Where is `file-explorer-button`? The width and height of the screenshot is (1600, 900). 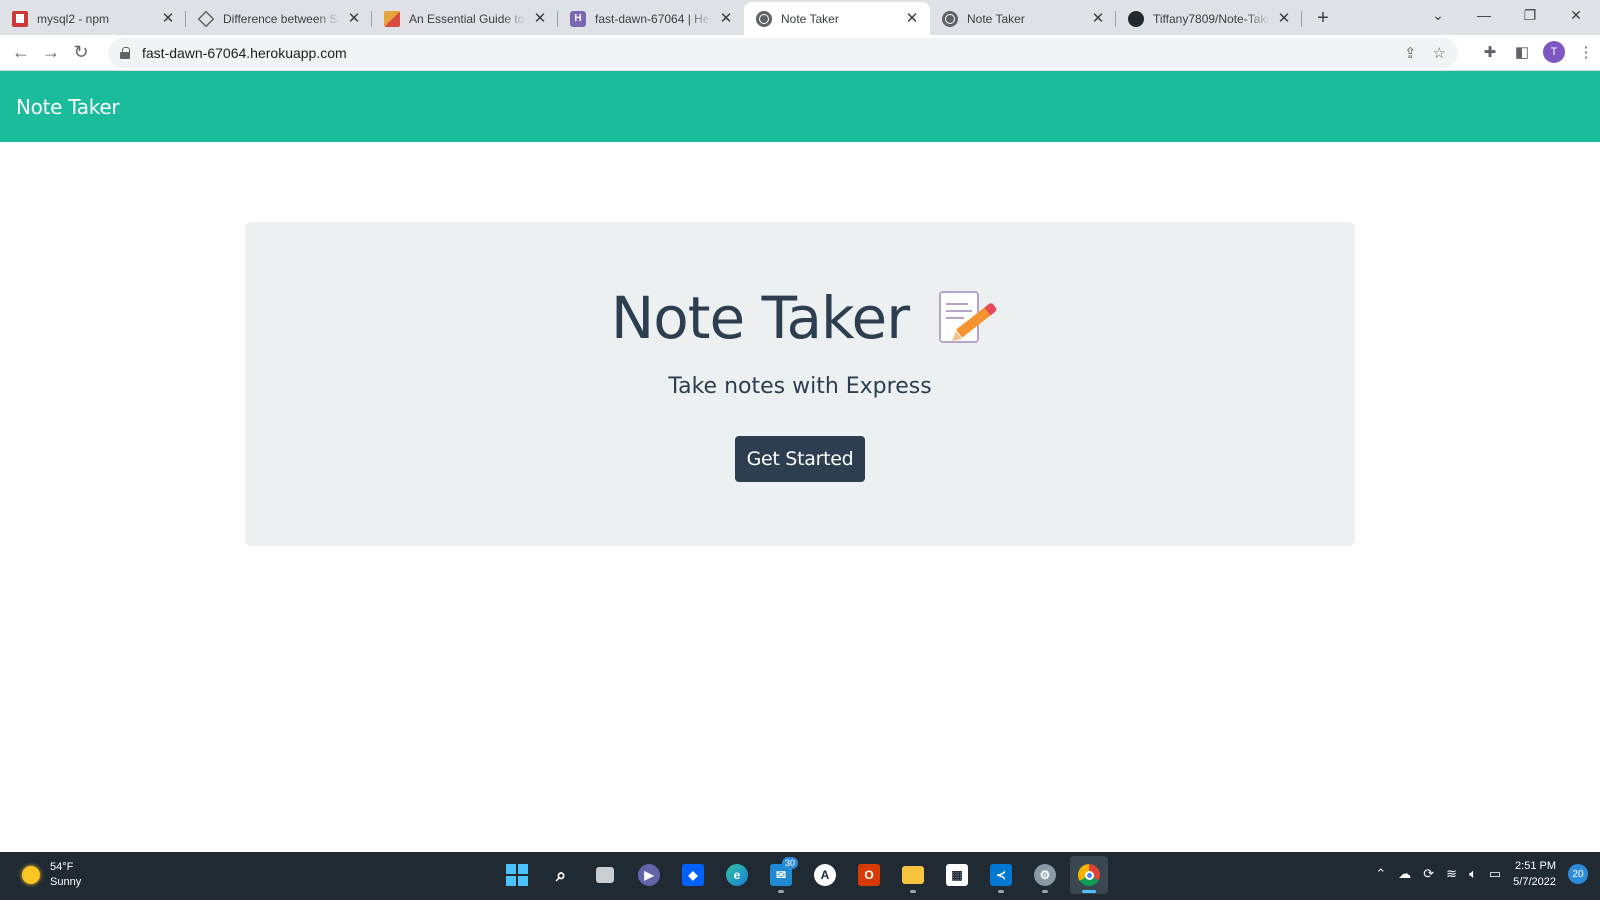
file-explorer-button is located at coordinates (913, 875).